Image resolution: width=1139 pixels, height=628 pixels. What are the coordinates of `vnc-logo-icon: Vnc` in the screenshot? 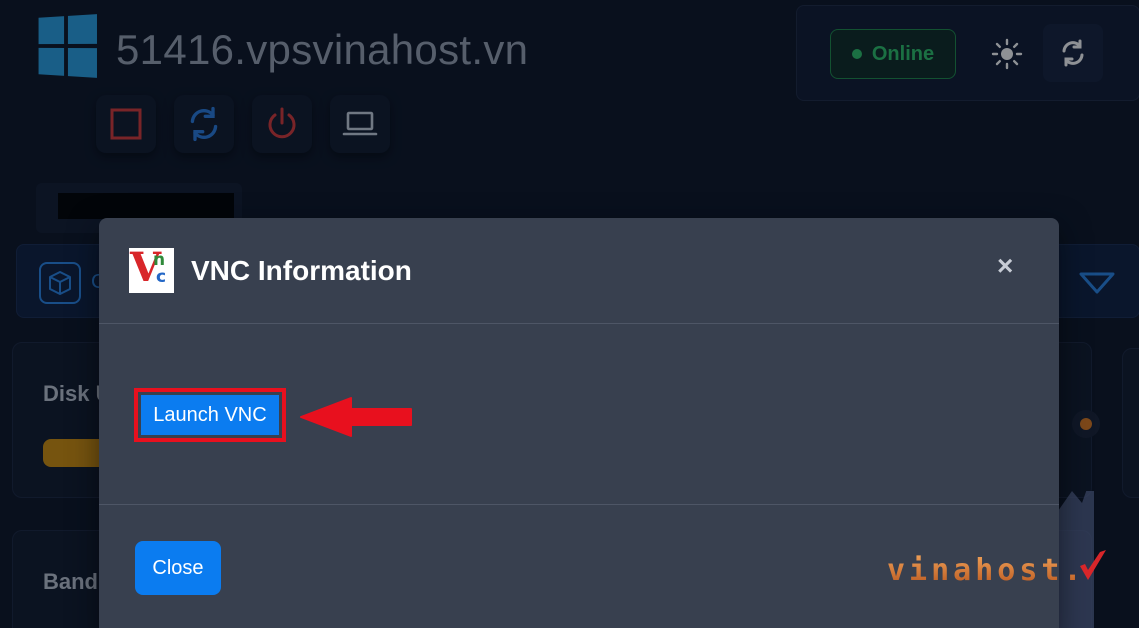 It's located at (151, 270).